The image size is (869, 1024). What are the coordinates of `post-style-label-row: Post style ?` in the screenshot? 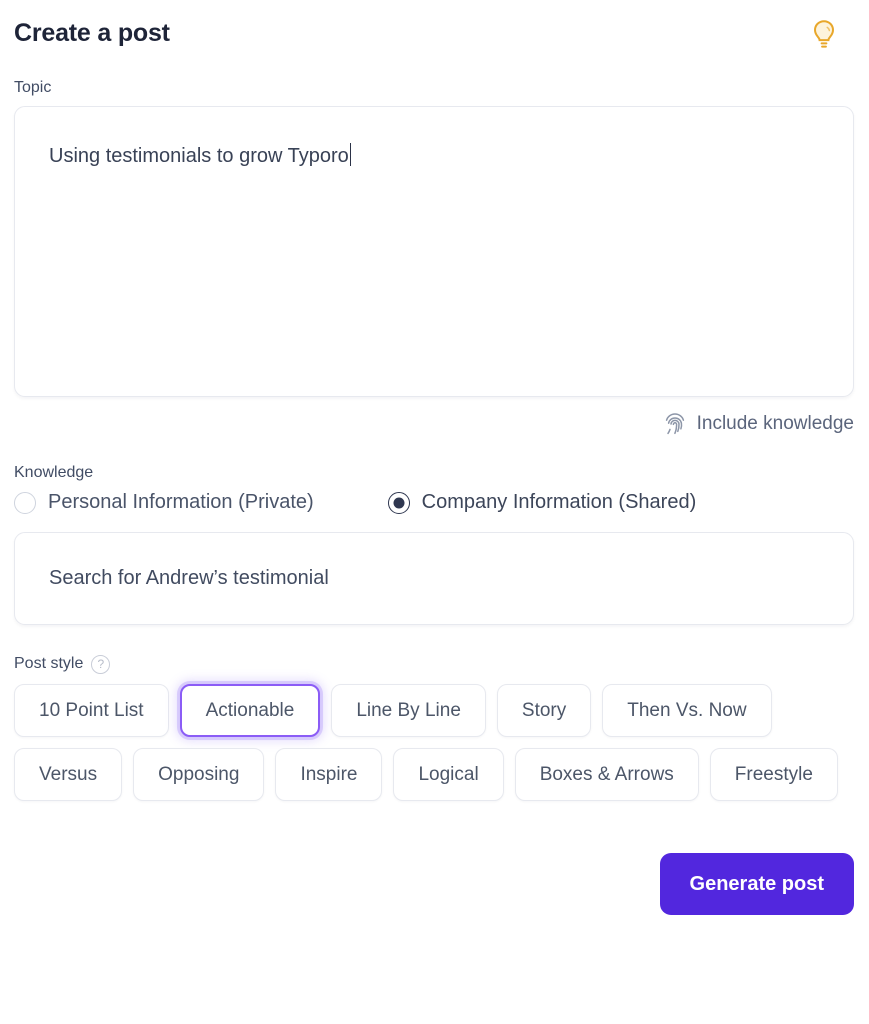 It's located at (434, 663).